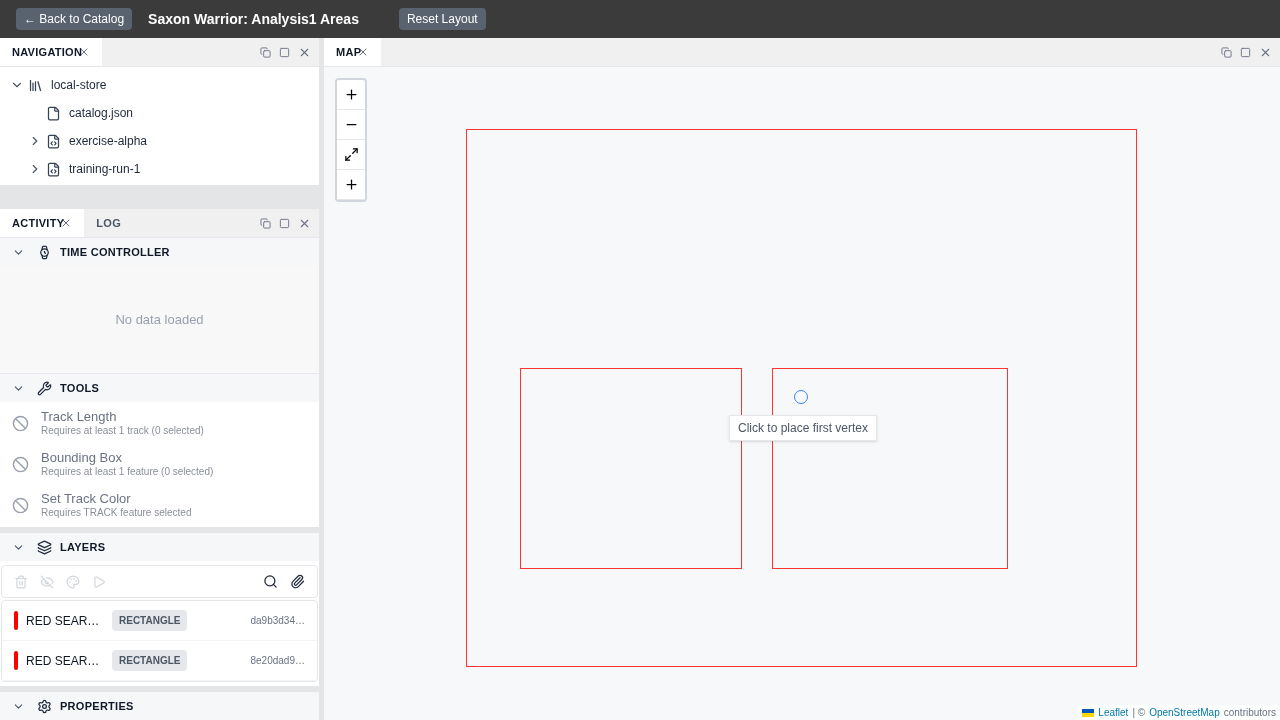  What do you see at coordinates (351, 154) in the screenshot?
I see `fullscreen-icon` at bounding box center [351, 154].